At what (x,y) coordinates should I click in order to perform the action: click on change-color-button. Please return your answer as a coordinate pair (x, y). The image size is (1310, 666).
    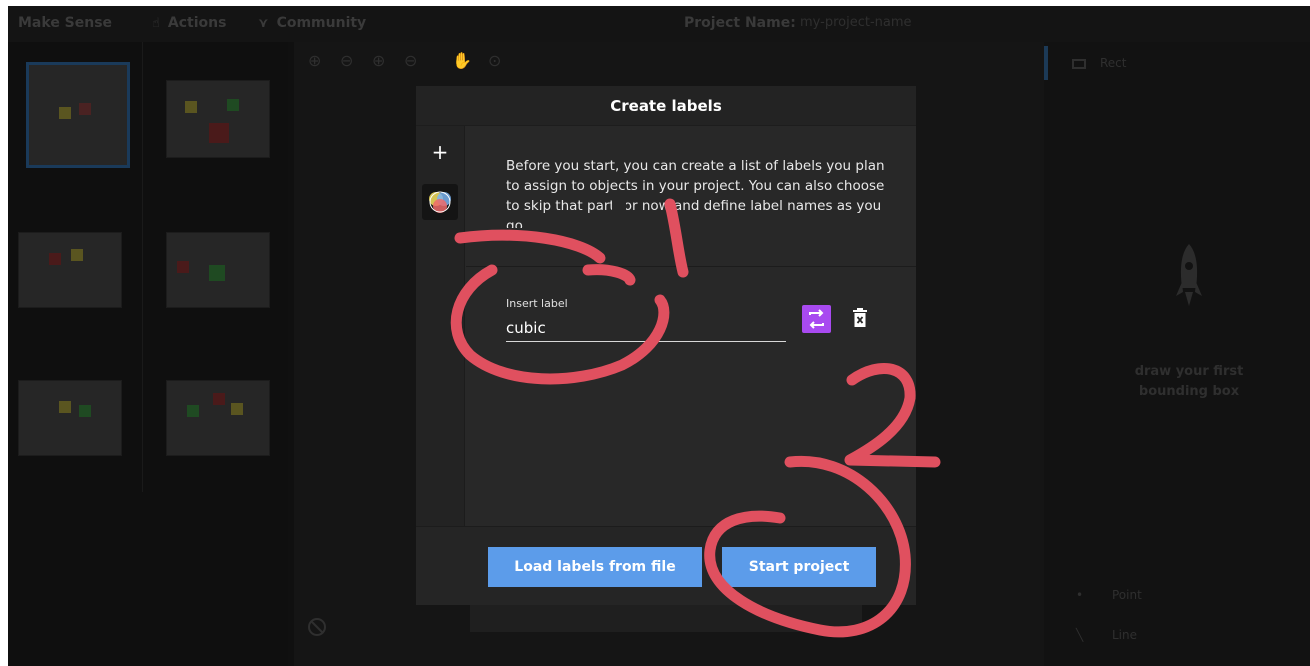
    Looking at the image, I should click on (816, 319).